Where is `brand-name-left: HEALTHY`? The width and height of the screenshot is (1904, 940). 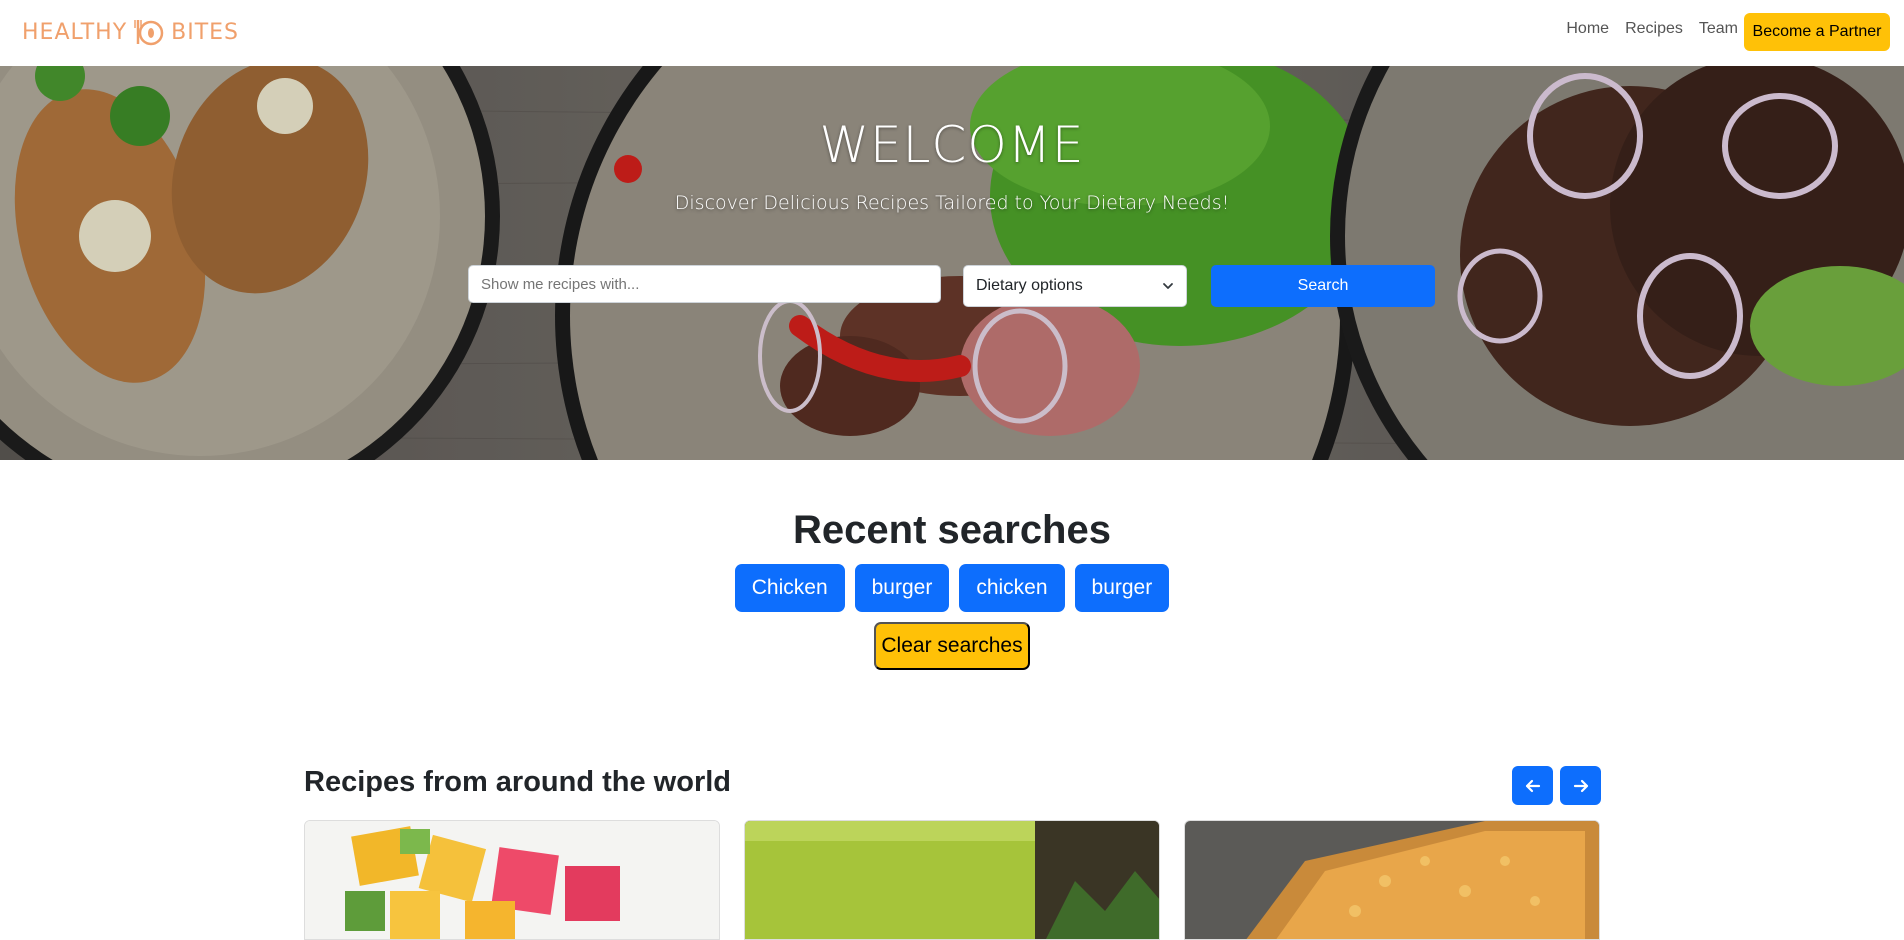 brand-name-left: HEALTHY is located at coordinates (75, 32).